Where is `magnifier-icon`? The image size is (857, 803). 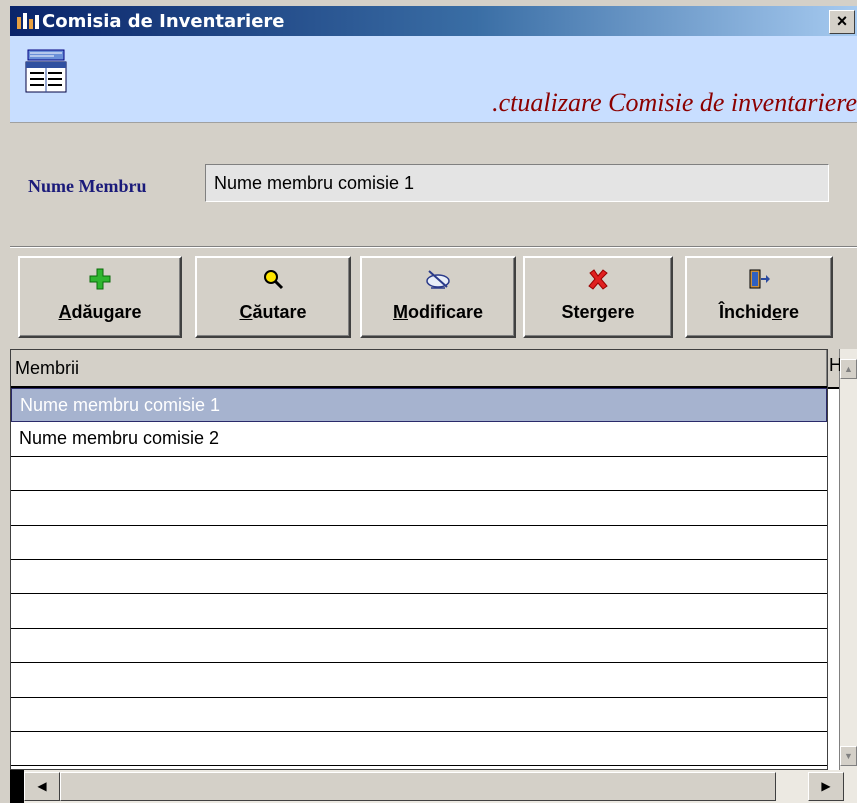
magnifier-icon is located at coordinates (273, 279).